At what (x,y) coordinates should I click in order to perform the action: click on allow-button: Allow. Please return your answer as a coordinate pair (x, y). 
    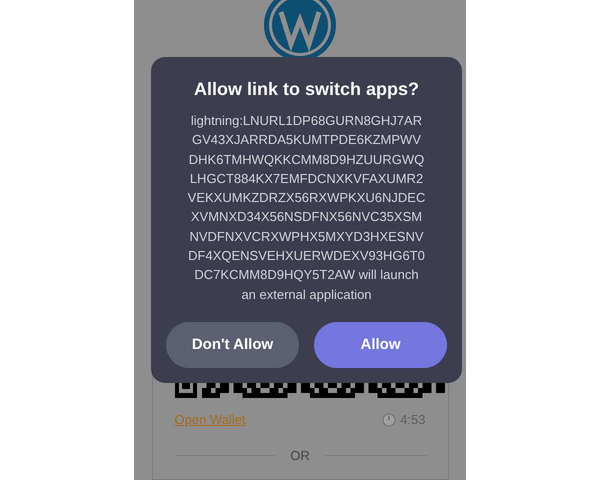
    Looking at the image, I should click on (380, 345).